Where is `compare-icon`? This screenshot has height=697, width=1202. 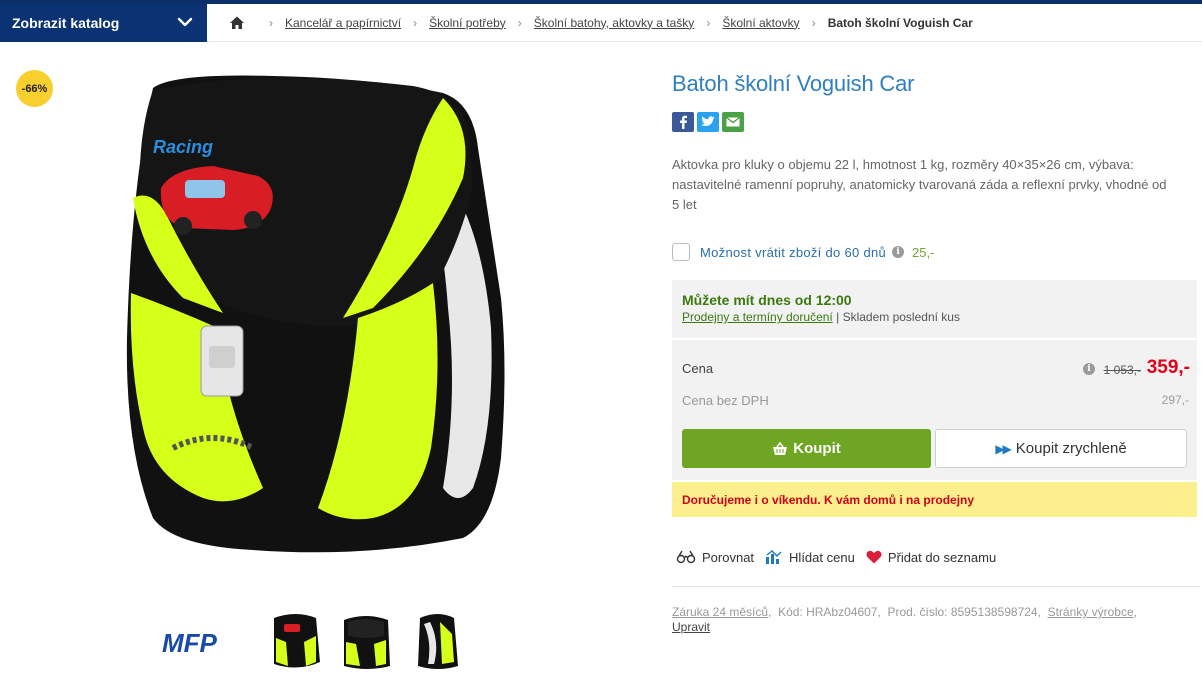
compare-icon is located at coordinates (686, 557).